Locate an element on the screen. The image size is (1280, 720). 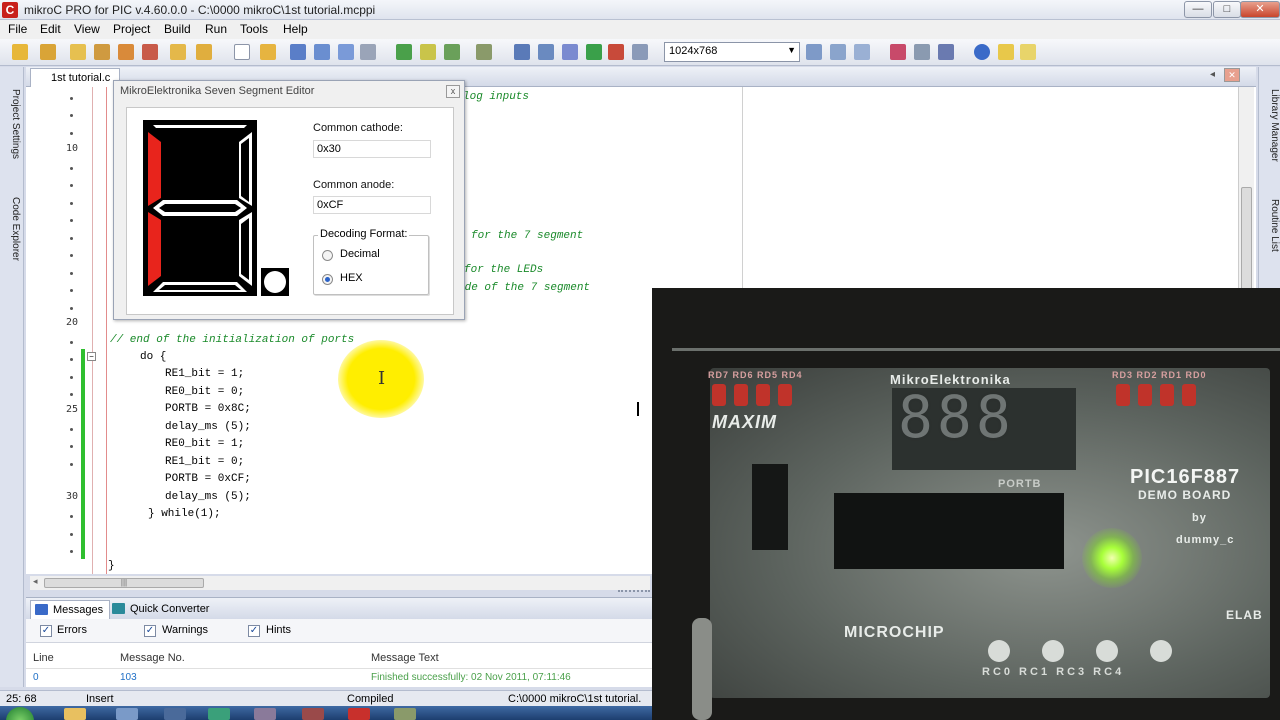
menu-tools: Tools is located at coordinates (254, 29).